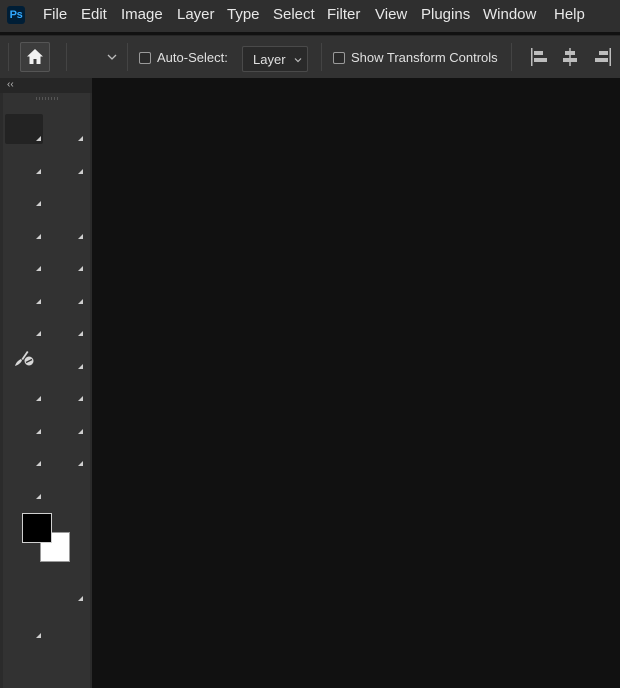 The height and width of the screenshot is (688, 620). I want to click on tools-column, so click(46, 390).